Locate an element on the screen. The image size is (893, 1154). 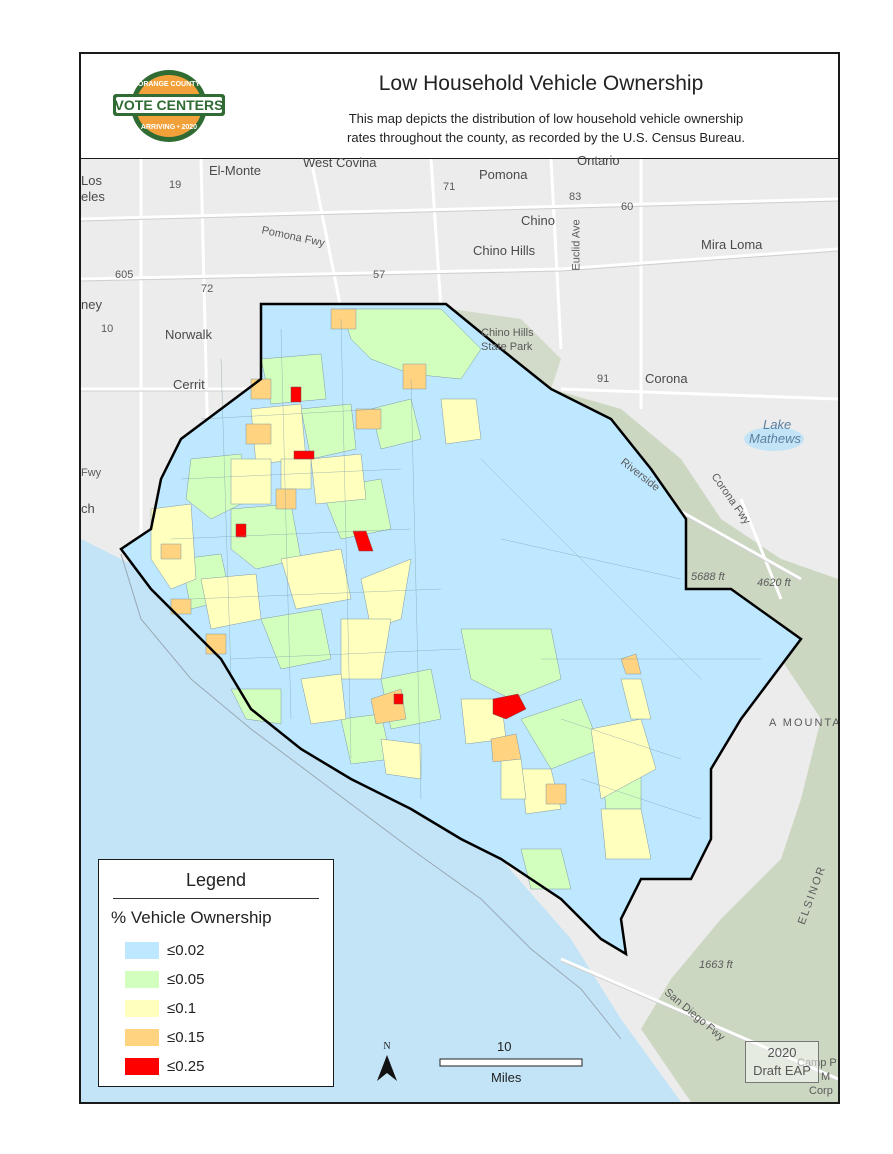
label-ontario: Ontario is located at coordinates (598, 160).